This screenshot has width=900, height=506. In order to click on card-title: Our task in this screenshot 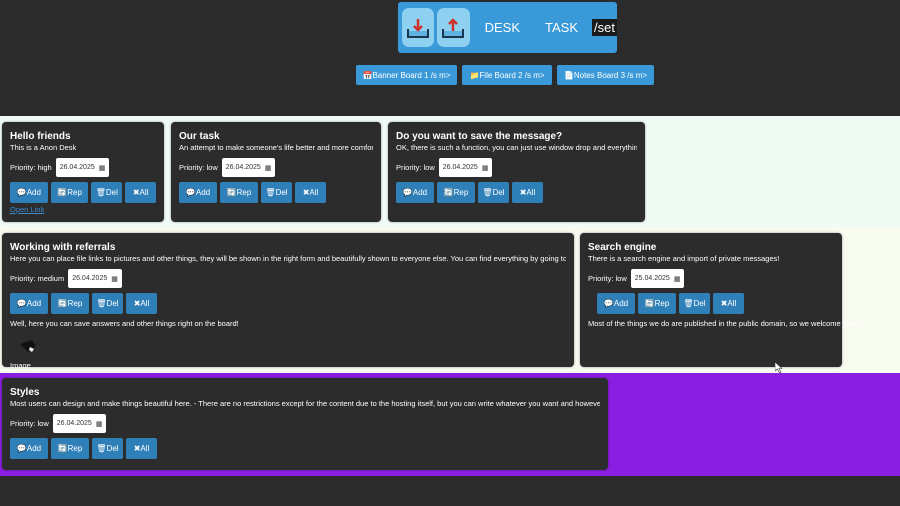, I will do `click(199, 136)`.